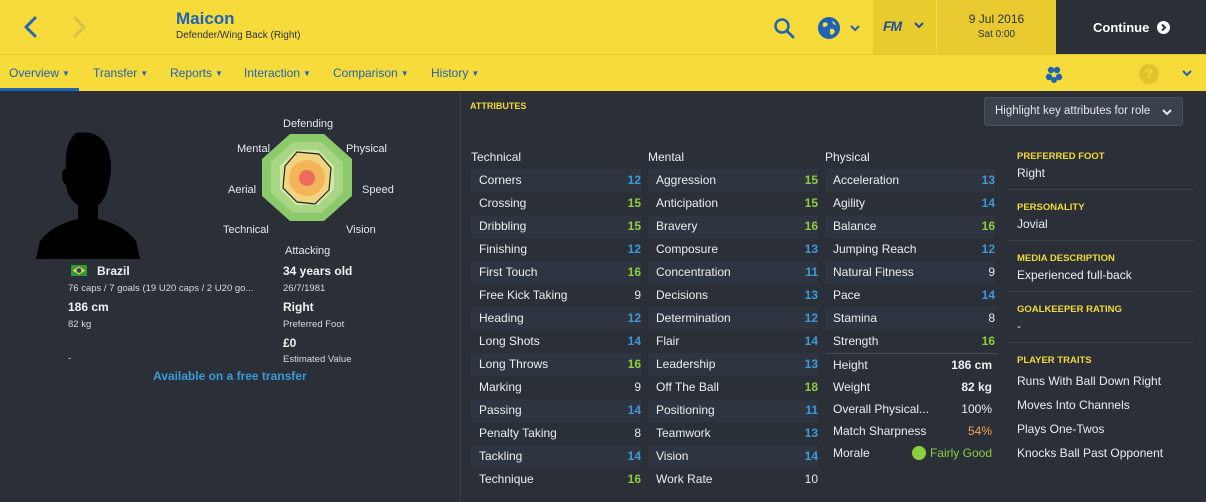  Describe the element at coordinates (1187, 74) in the screenshot. I see `chevron-down-icon` at that location.